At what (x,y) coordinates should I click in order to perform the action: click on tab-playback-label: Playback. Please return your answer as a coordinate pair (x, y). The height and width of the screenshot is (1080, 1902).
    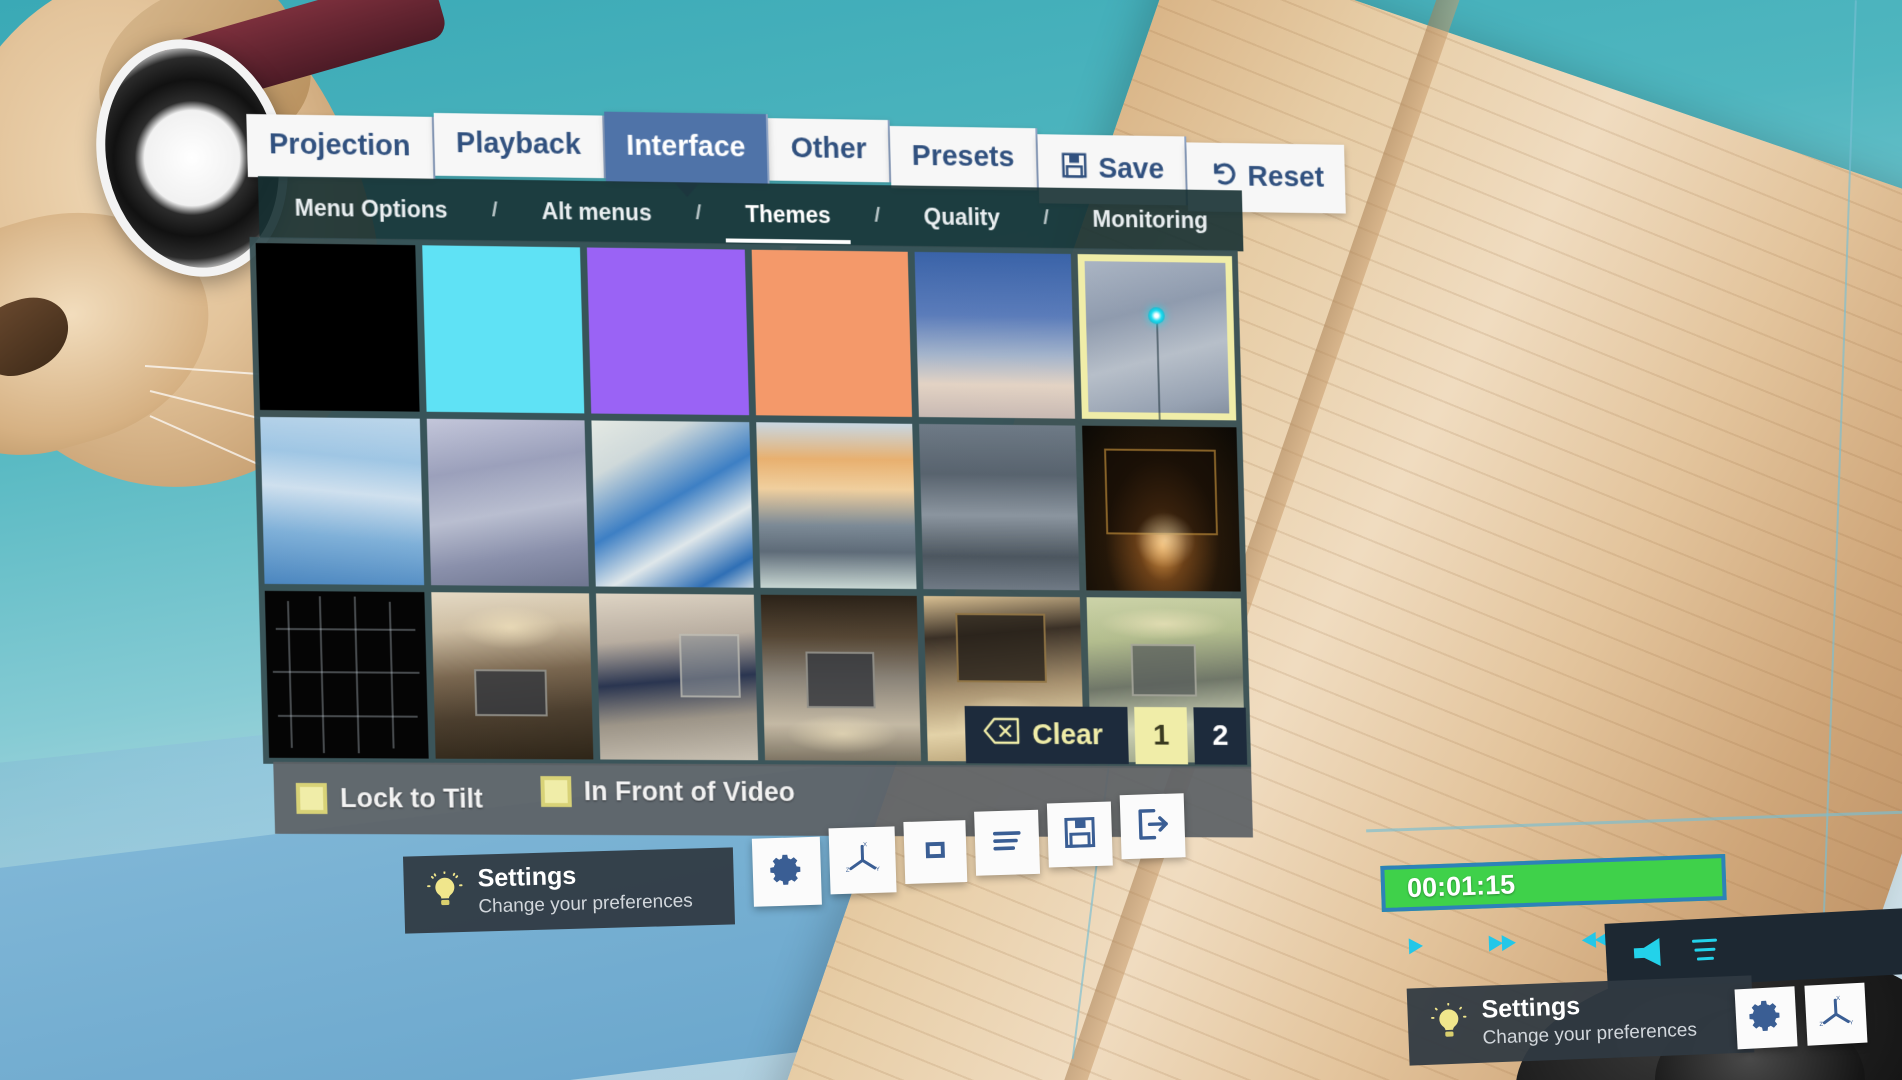
    Looking at the image, I should click on (518, 144).